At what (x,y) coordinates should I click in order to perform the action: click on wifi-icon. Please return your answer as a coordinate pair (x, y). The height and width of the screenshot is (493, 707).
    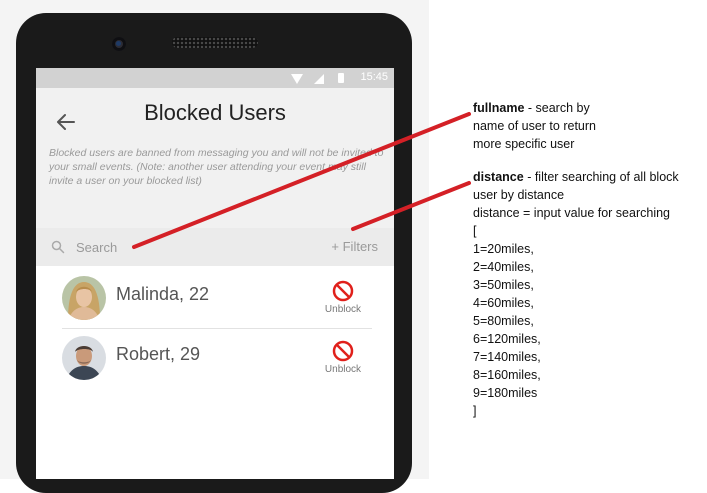
    Looking at the image, I should click on (297, 79).